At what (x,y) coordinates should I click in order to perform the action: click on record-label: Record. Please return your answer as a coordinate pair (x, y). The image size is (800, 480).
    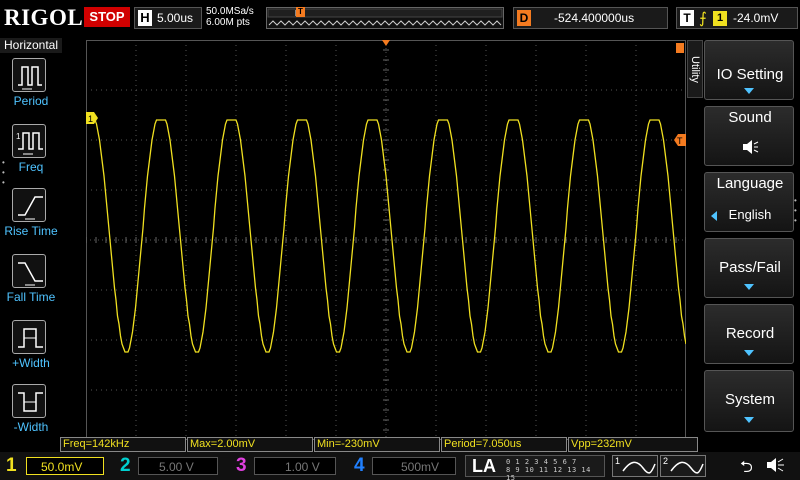
    Looking at the image, I should click on (750, 333).